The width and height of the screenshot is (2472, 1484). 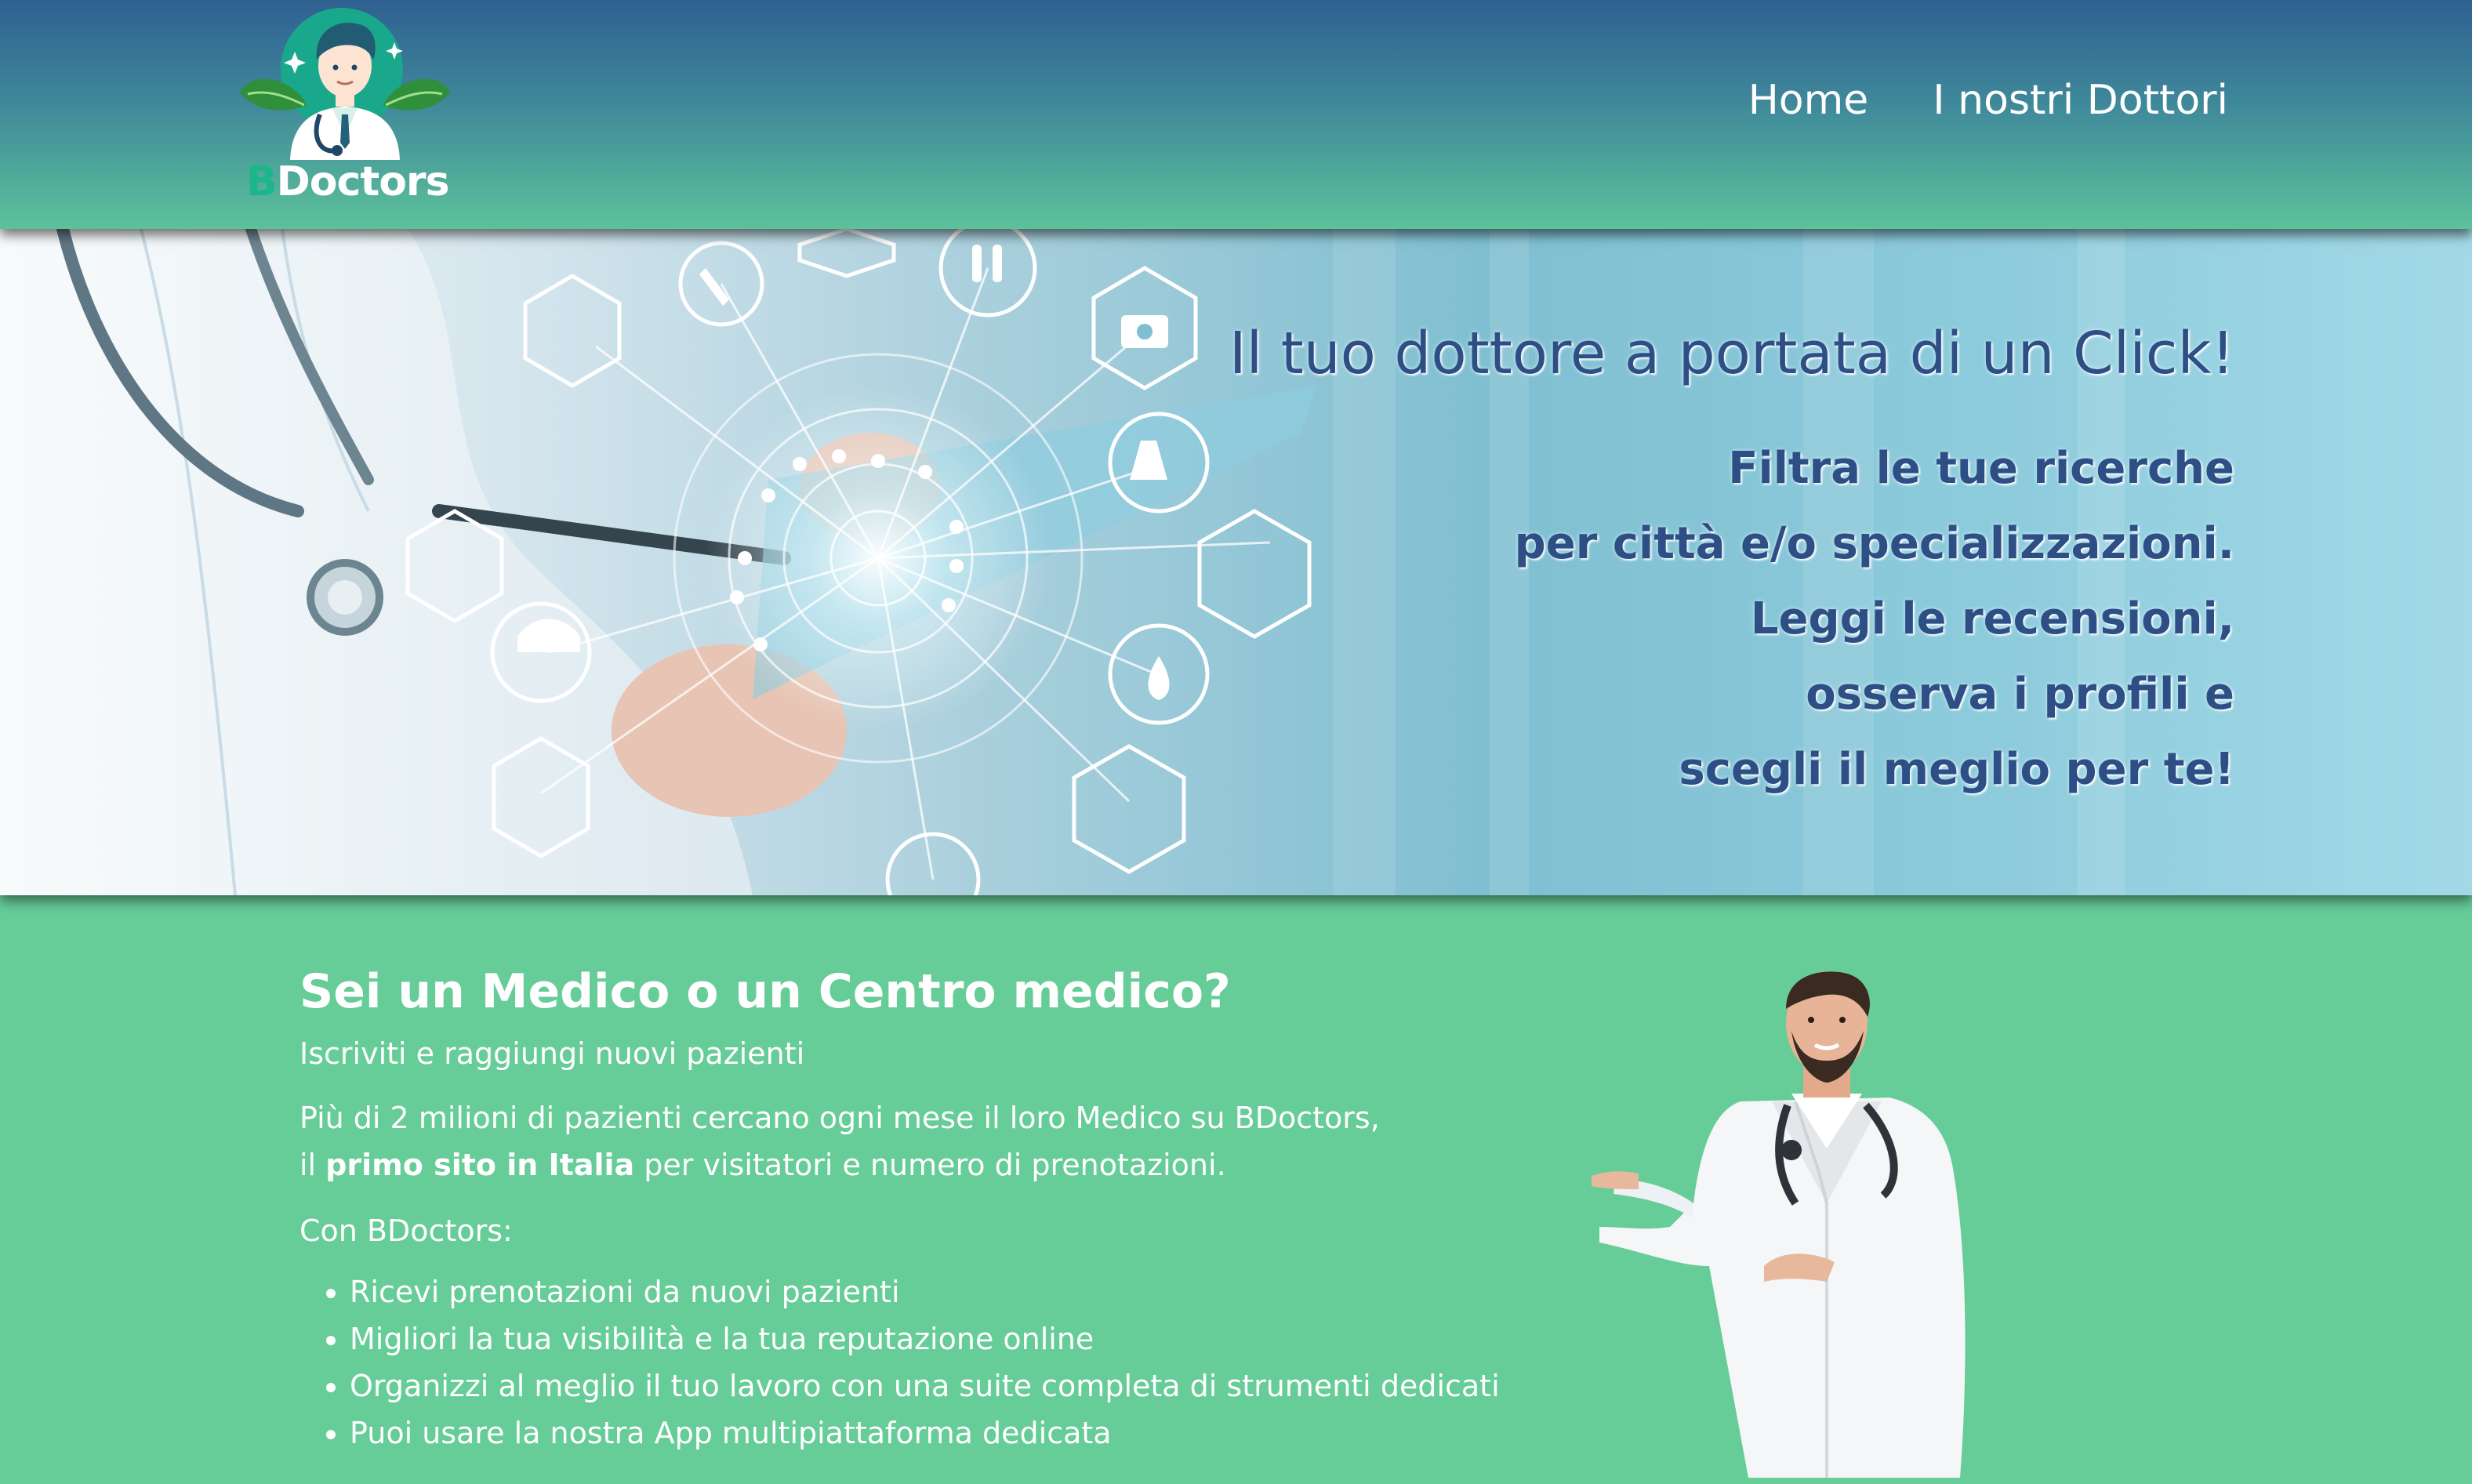 What do you see at coordinates (552, 1053) in the screenshot?
I see `section-subtitle: Iscriviti e raggiungi nuovi pazienti` at bounding box center [552, 1053].